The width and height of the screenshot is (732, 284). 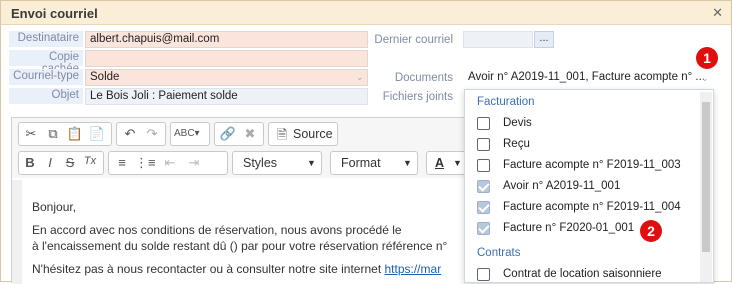 What do you see at coordinates (592, 207) in the screenshot?
I see `dropdown-item-label: Facture acompte n° F2019-11_004` at bounding box center [592, 207].